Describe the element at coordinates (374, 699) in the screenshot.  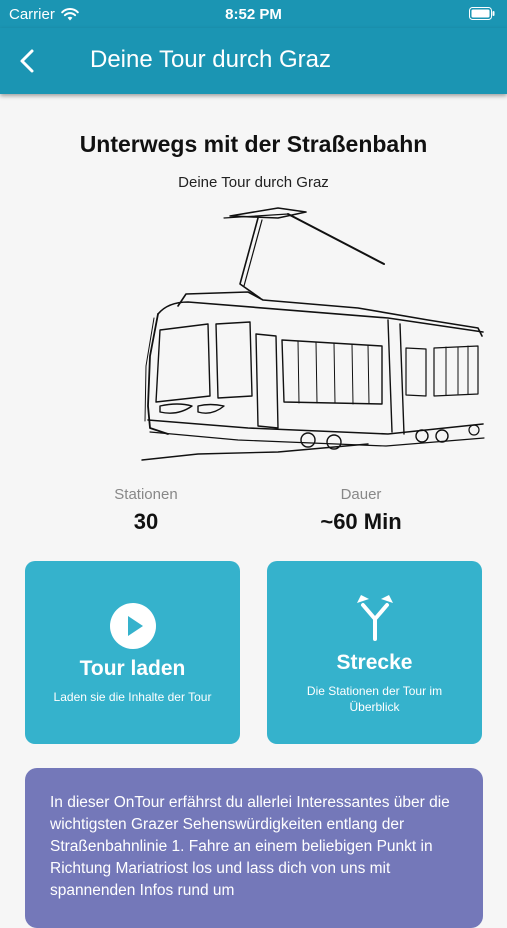
I see `route-subtitle: Die Stationen der Tour im Überblick` at that location.